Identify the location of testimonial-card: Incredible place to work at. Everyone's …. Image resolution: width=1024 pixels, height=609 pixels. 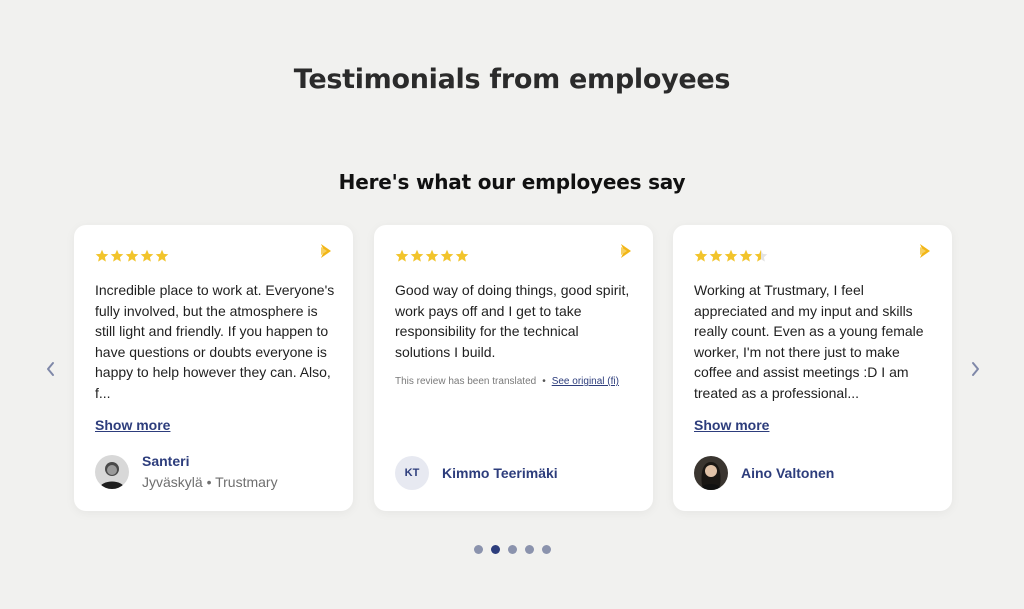
(213, 368).